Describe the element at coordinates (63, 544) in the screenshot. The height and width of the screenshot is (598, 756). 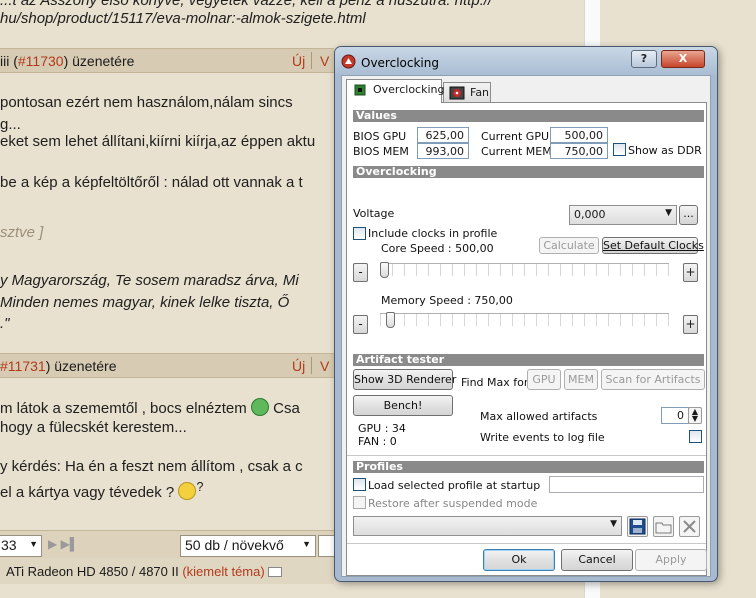
I see `next-page-icon: ▶ ▶▌` at that location.